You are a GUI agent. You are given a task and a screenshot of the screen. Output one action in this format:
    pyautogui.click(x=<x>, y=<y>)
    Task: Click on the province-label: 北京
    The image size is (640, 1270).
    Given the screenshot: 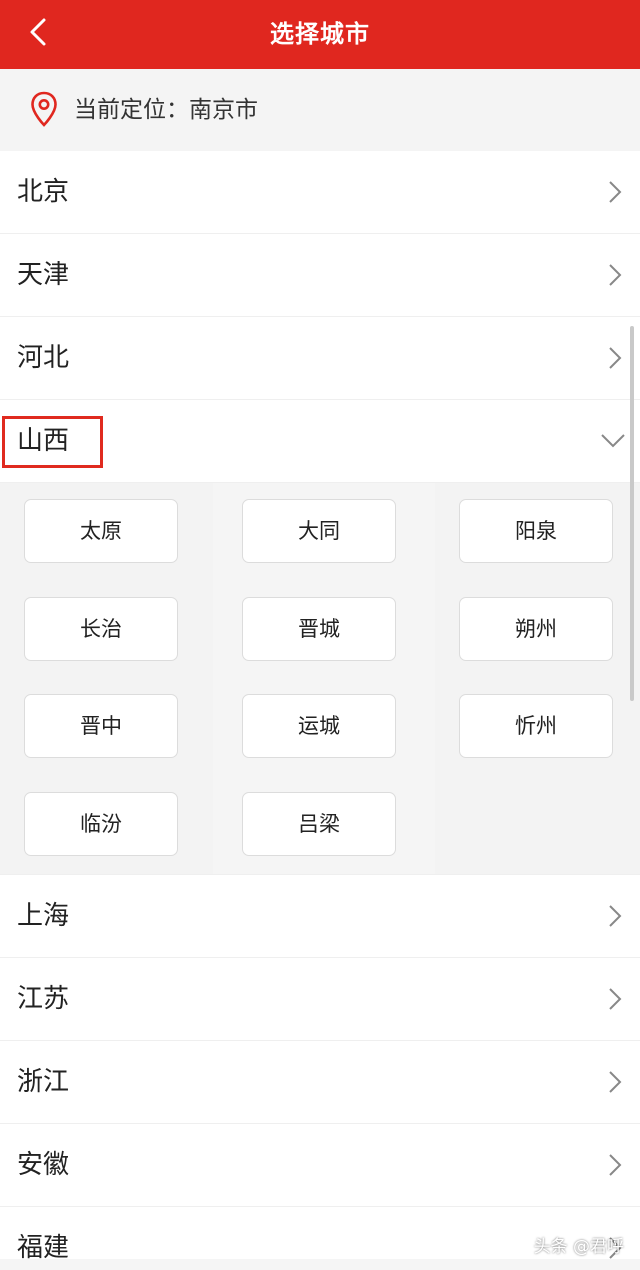 What is the action you would take?
    pyautogui.click(x=43, y=192)
    